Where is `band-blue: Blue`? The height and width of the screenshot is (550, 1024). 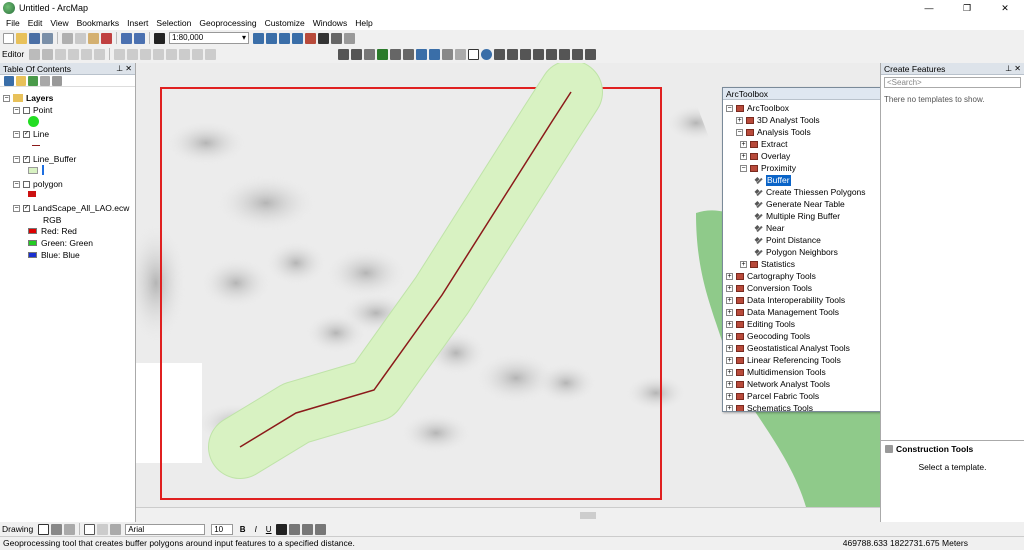 band-blue: Blue is located at coordinates (54, 255).